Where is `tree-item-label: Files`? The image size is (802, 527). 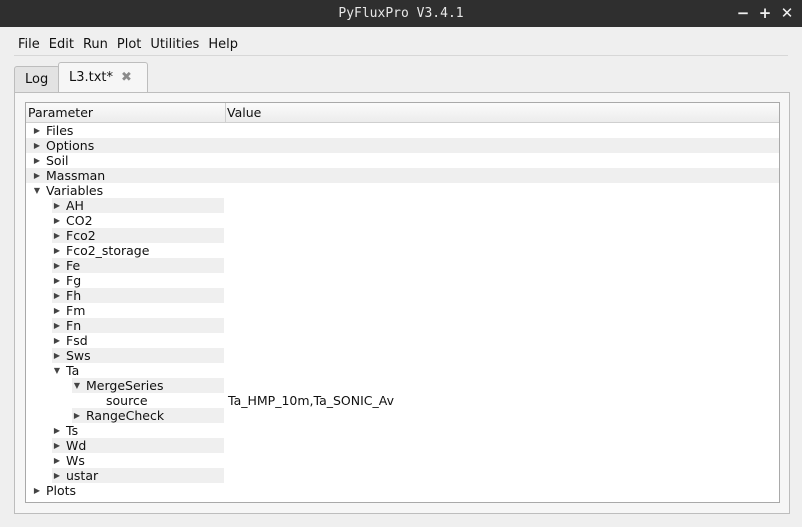
tree-item-label: Files is located at coordinates (60, 130).